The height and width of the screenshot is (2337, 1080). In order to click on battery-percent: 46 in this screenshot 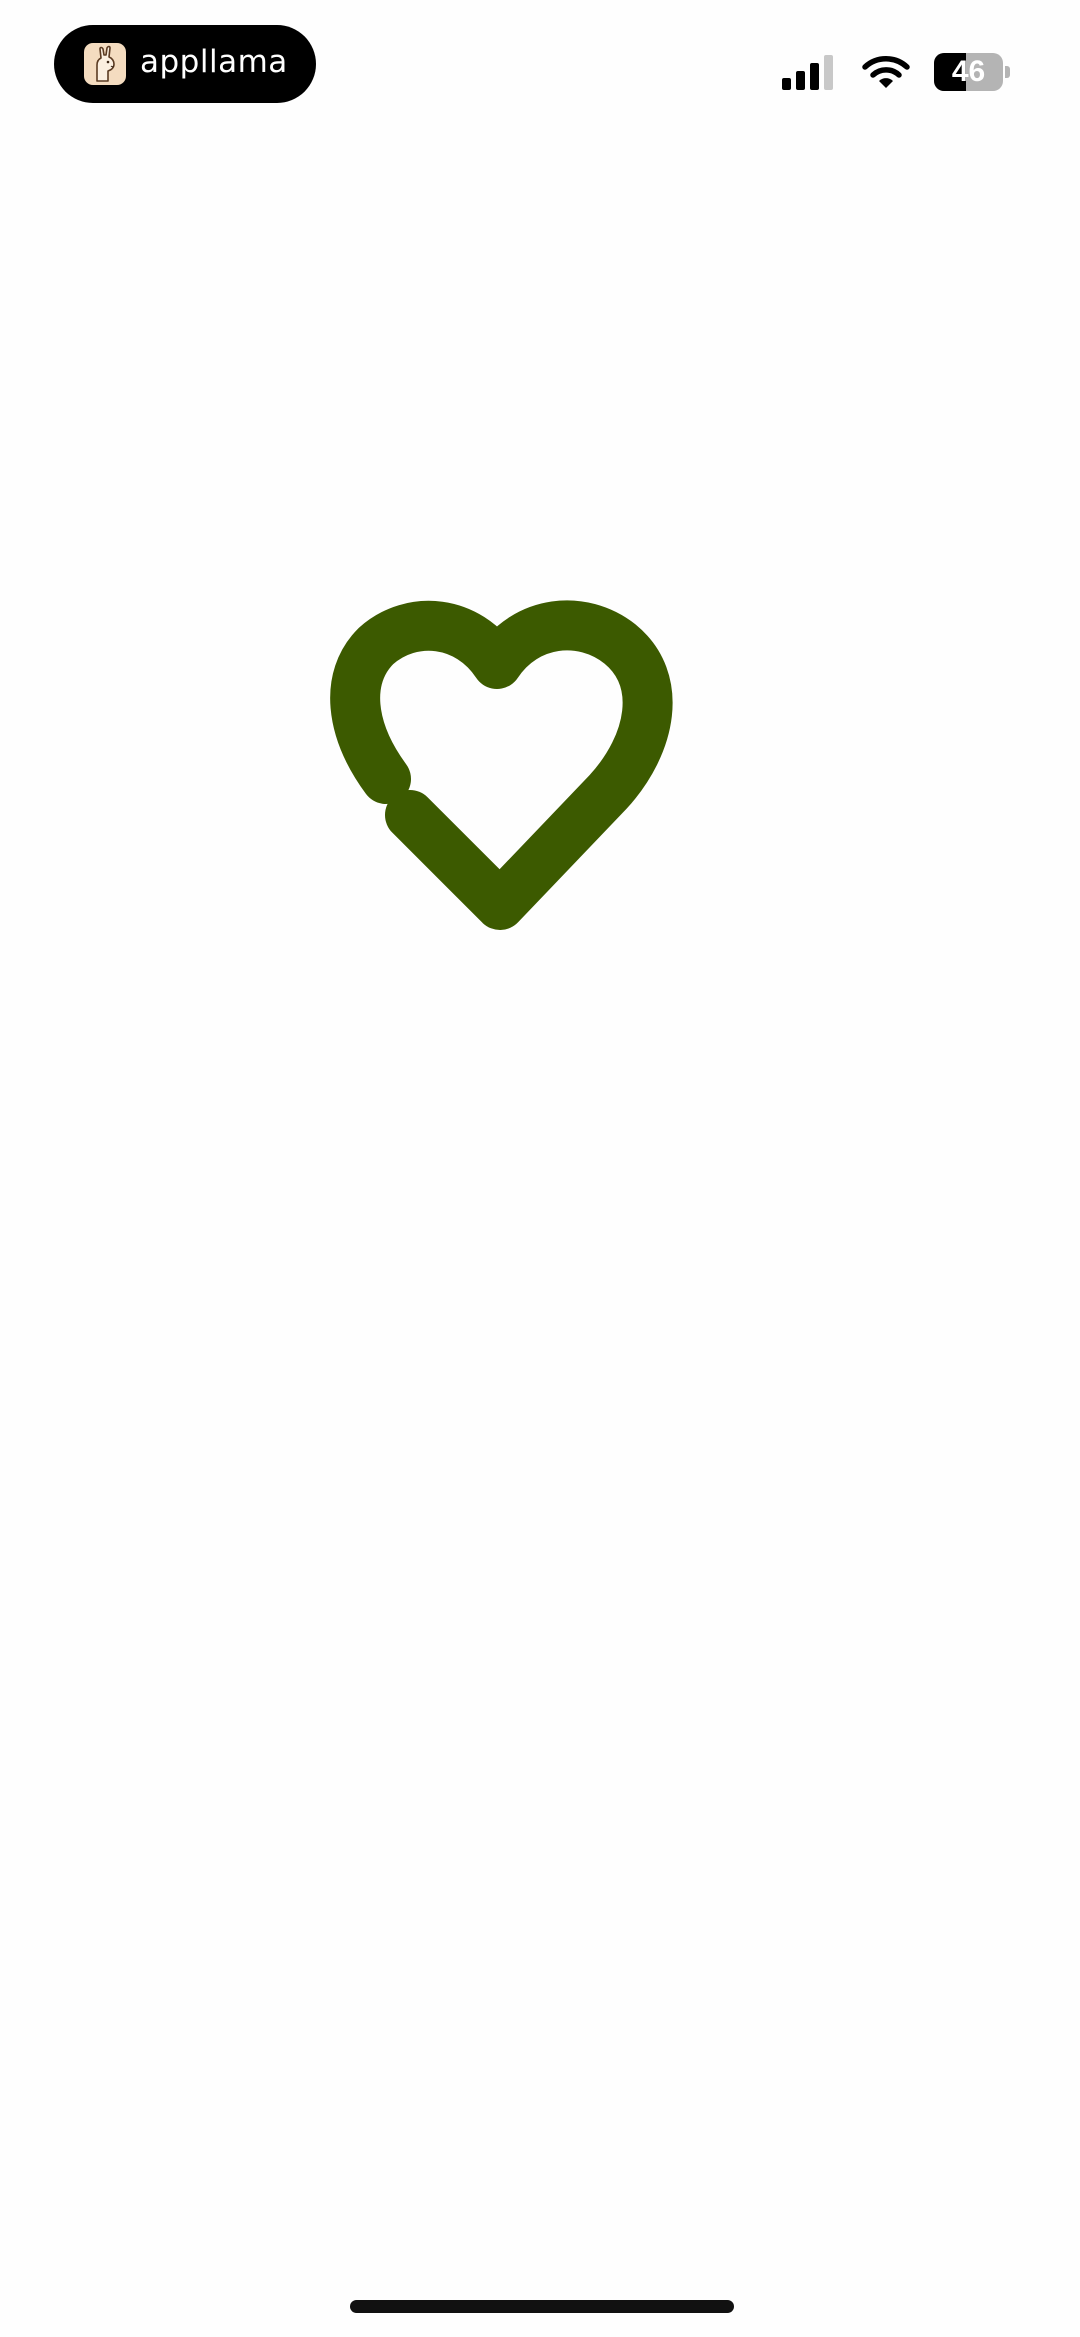, I will do `click(968, 71)`.